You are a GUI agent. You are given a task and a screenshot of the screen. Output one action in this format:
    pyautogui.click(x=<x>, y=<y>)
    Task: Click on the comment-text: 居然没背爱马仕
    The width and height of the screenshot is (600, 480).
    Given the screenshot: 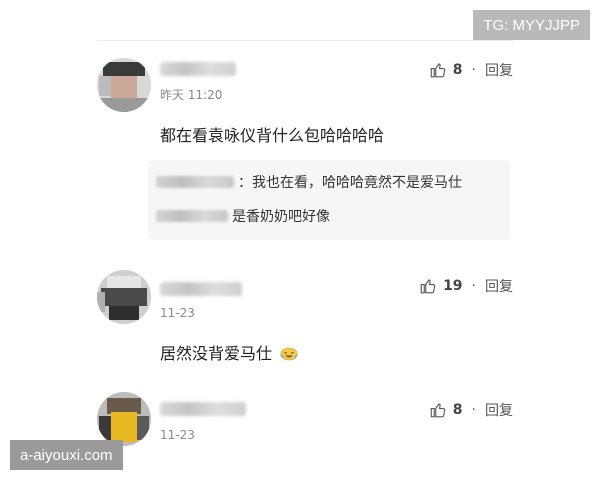 What is the action you would take?
    pyautogui.click(x=229, y=352)
    